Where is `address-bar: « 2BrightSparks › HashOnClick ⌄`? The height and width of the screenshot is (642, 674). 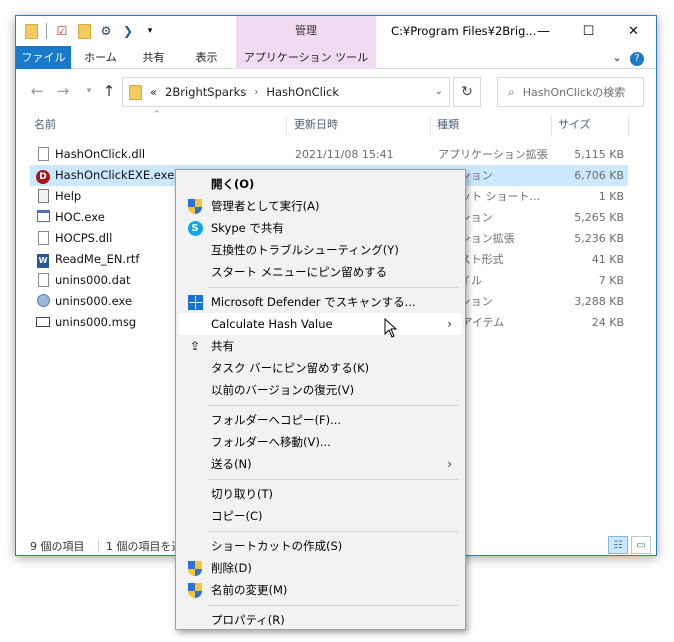
address-bar: « 2BrightSparks › HashOnClick ⌄ is located at coordinates (286, 92).